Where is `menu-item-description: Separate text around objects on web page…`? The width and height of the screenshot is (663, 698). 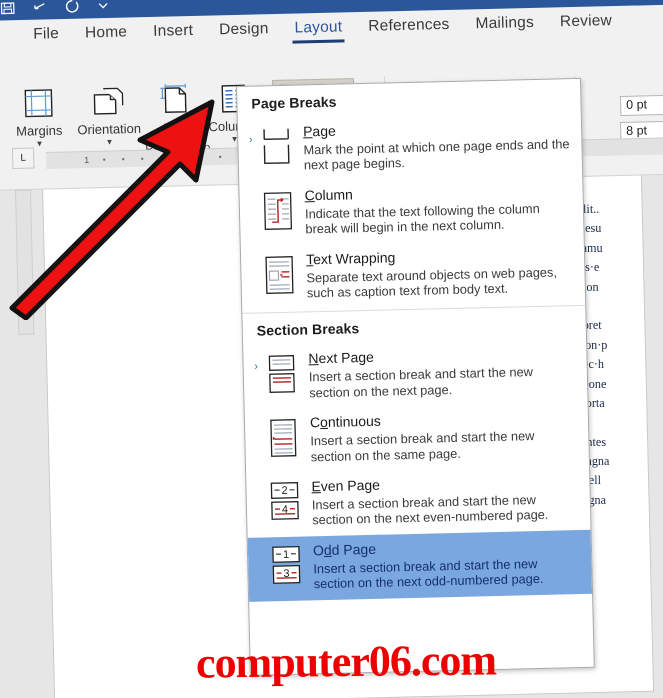 menu-item-description: Separate text around objects on web page… is located at coordinates (432, 282).